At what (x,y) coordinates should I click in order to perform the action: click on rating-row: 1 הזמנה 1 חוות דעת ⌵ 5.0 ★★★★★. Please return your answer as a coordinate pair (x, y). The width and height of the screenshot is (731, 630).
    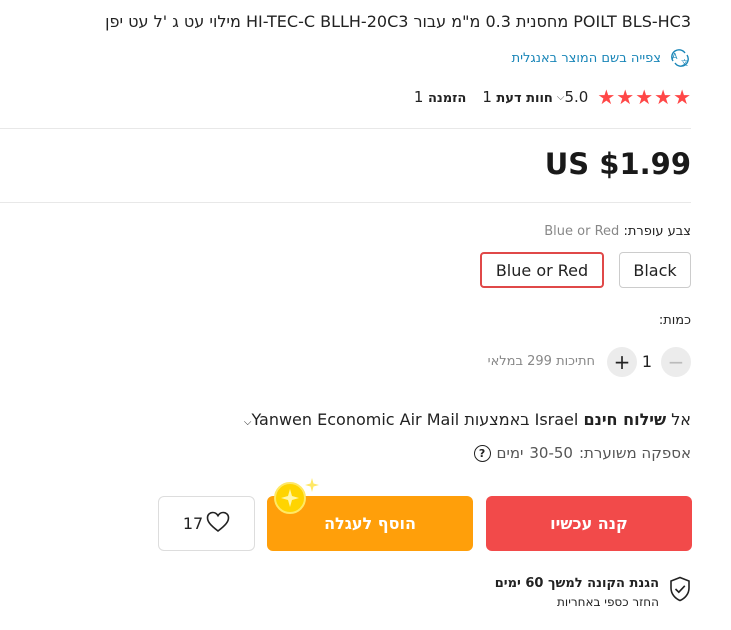
    Looking at the image, I should click on (545, 97).